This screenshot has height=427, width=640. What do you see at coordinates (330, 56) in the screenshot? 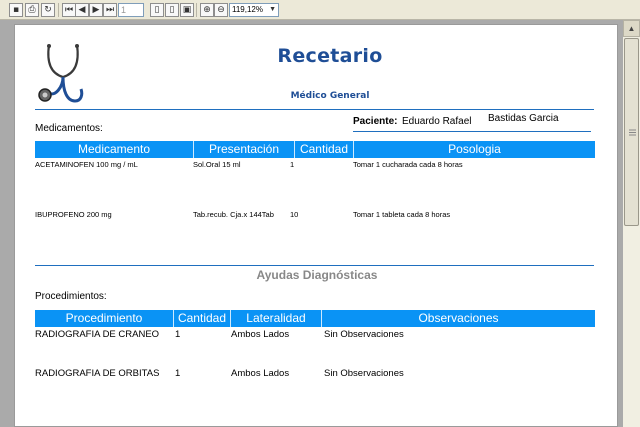
I see `report-title: Recetario` at bounding box center [330, 56].